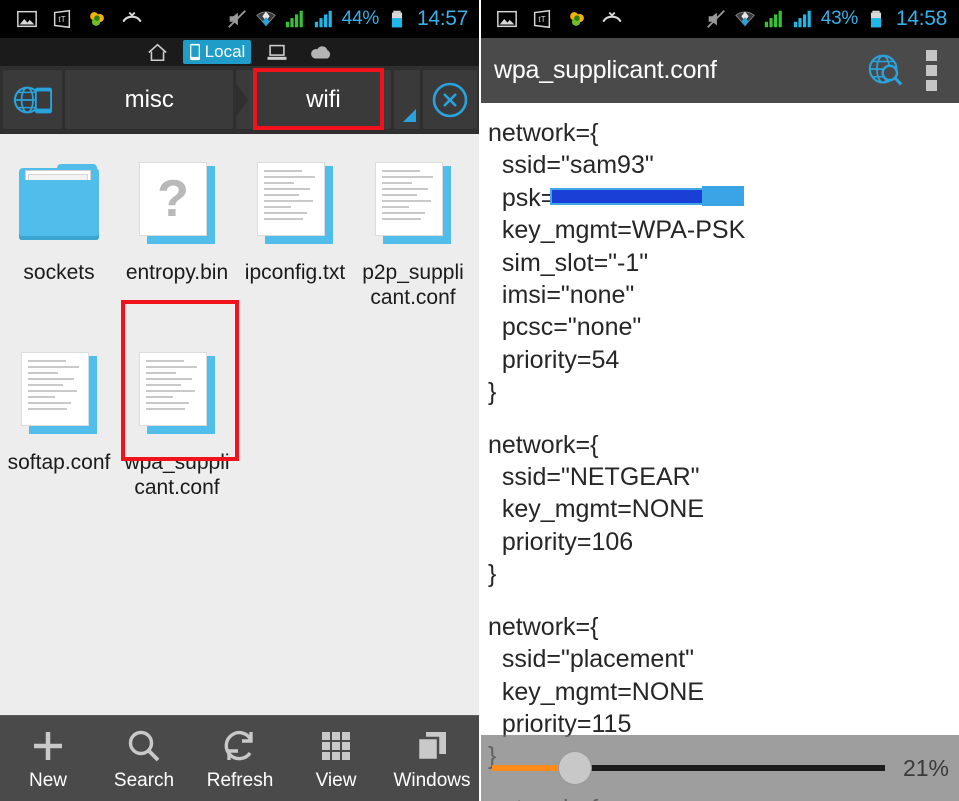  Describe the element at coordinates (605, 70) in the screenshot. I see `page-title: wpa_supplicant.conf` at that location.